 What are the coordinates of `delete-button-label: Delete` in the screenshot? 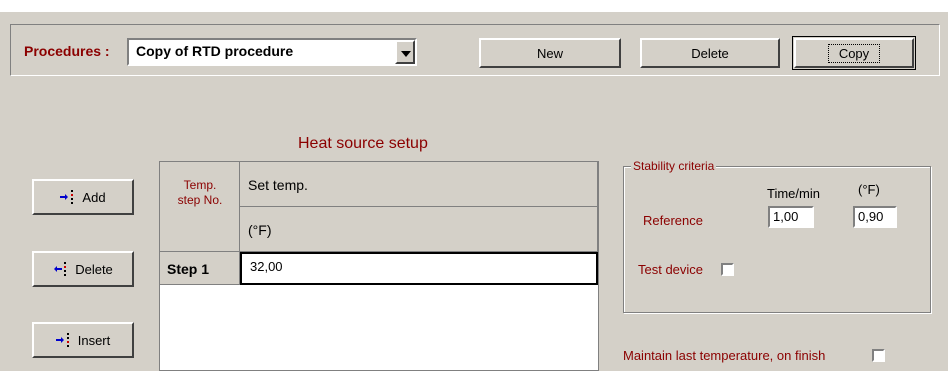 It's located at (710, 53).